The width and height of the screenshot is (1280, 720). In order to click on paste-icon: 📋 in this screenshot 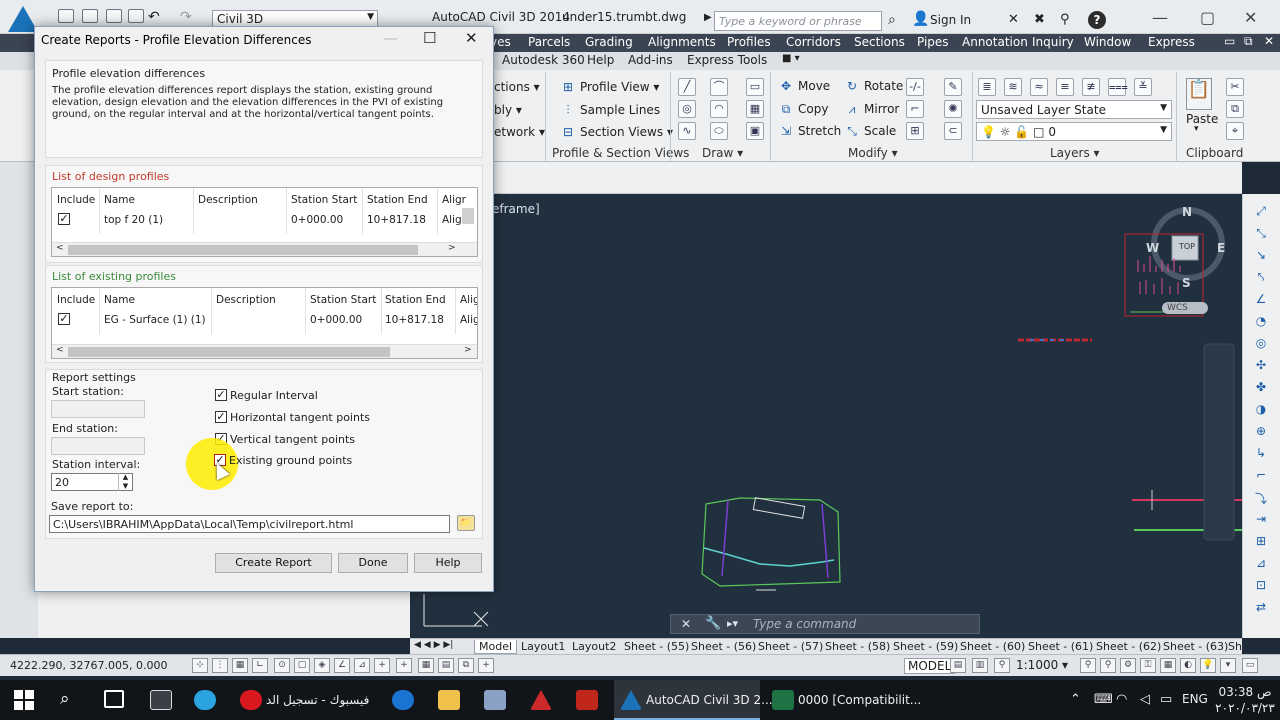, I will do `click(1199, 94)`.